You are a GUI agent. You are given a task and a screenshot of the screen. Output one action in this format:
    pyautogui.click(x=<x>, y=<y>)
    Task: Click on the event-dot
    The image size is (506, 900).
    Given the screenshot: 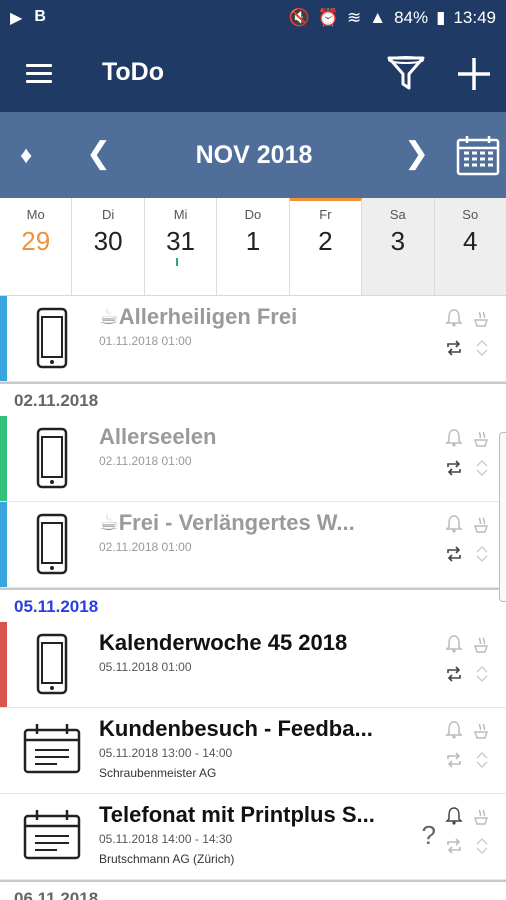 What is the action you would take?
    pyautogui.click(x=176, y=262)
    